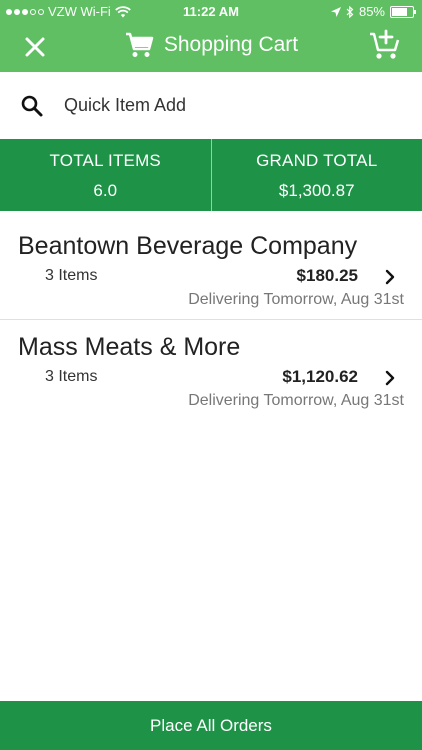 The image size is (422, 750). Describe the element at coordinates (211, 12) in the screenshot. I see `status-bar: VZW Wi-Fi 11:22 AM 85%` at that location.